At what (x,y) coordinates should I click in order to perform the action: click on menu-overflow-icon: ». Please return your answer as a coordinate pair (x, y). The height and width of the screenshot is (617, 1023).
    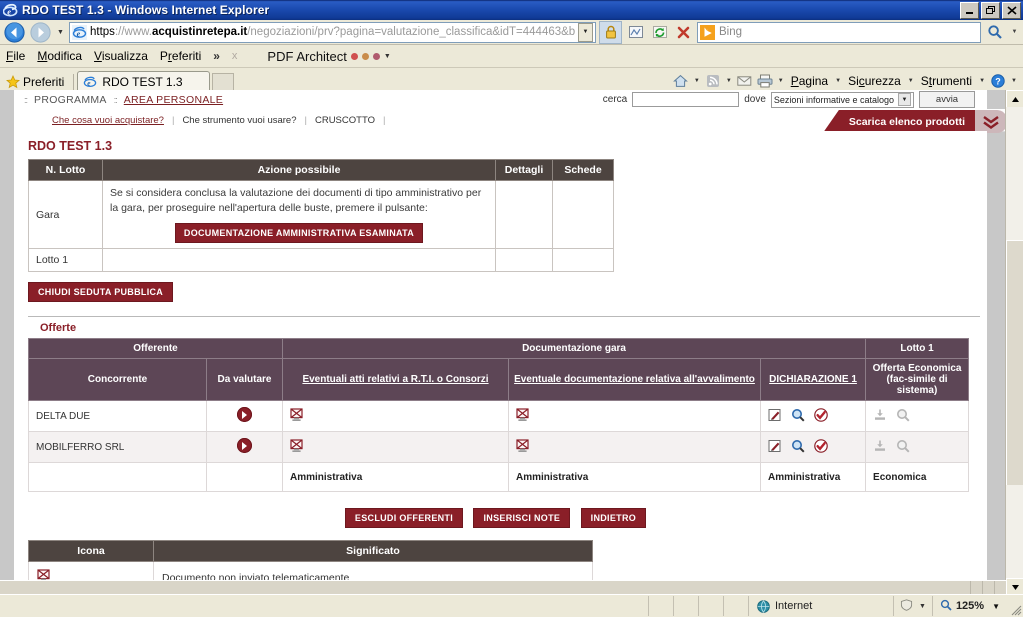
    Looking at the image, I should click on (216, 56).